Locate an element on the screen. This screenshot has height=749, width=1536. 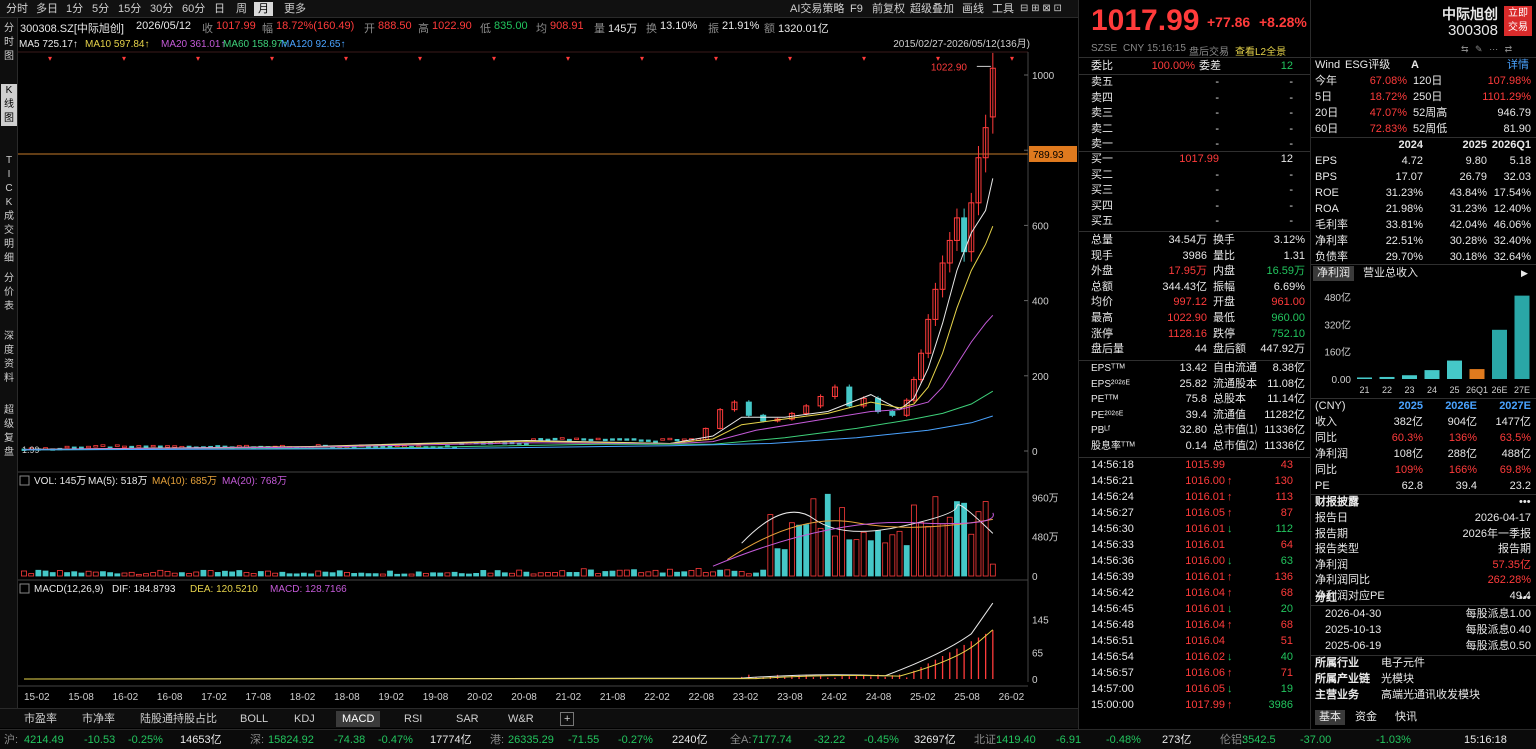
overlay-button: 超级叠加 is located at coordinates (932, 9).